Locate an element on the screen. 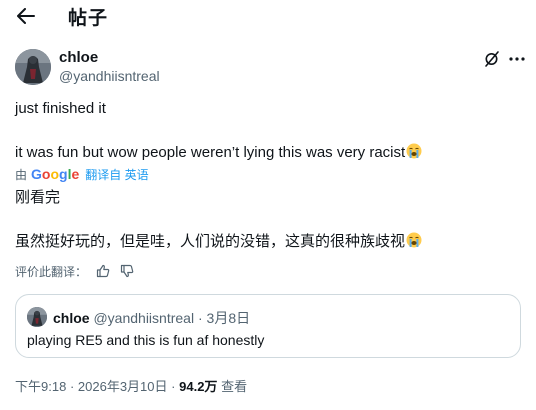  quoted-author-handle: @yandhiisntreal is located at coordinates (144, 318).